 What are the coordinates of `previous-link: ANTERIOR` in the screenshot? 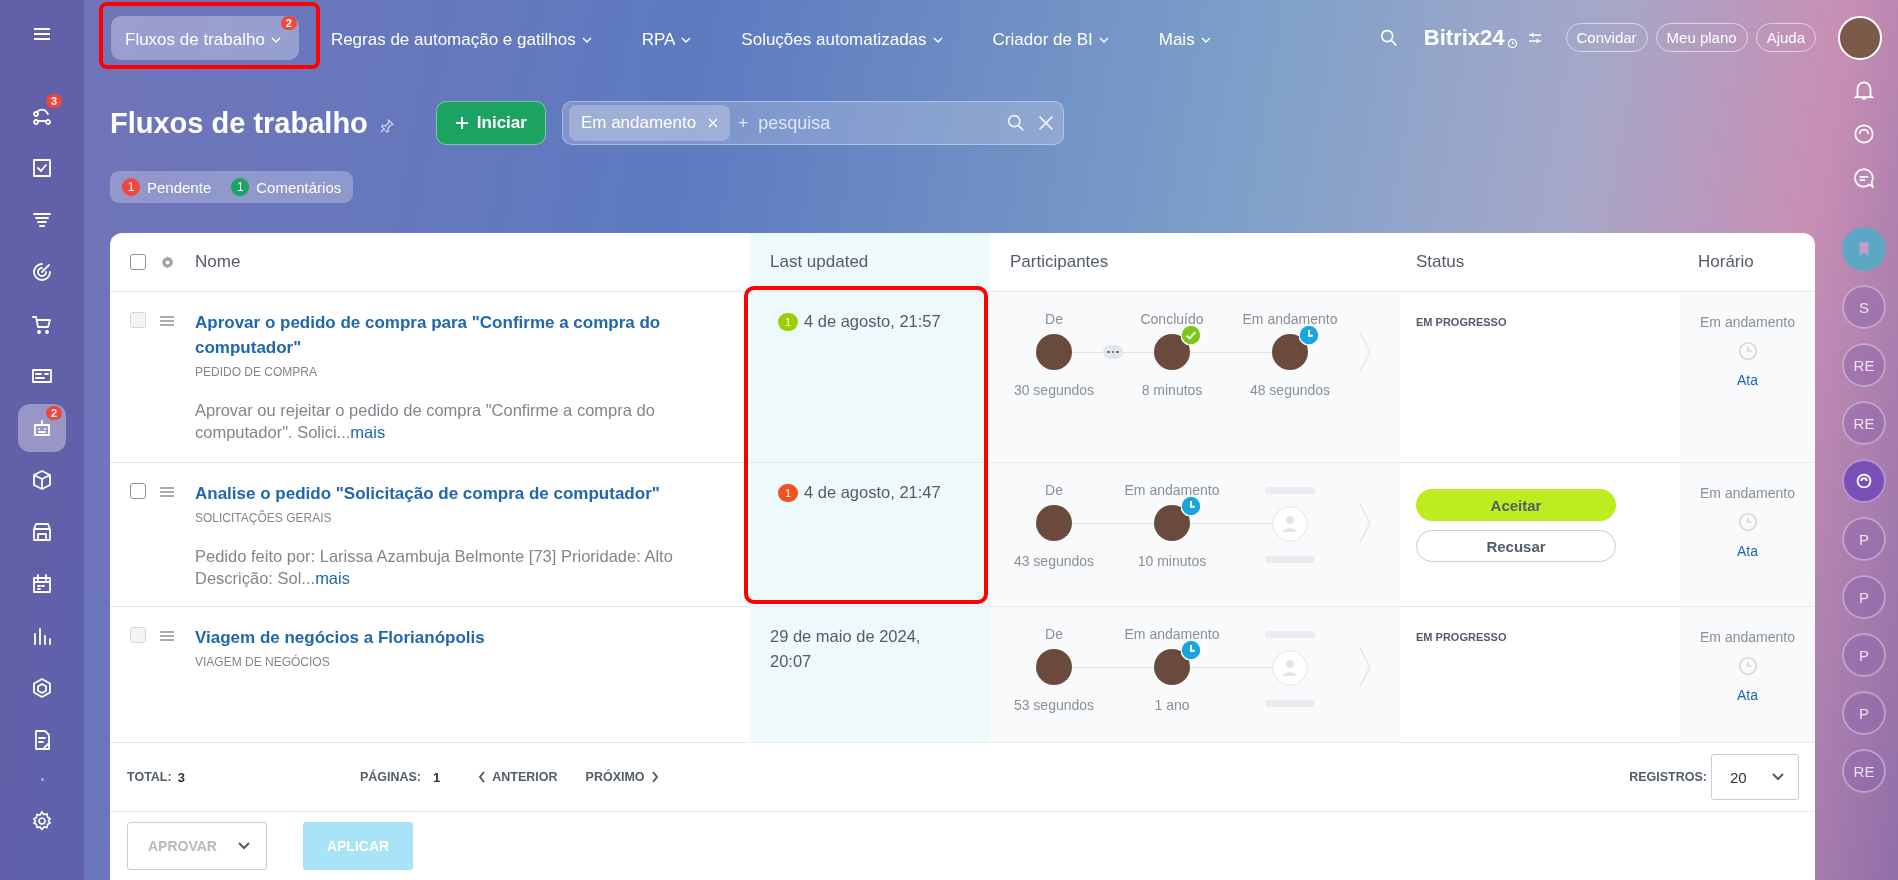 It's located at (518, 777).